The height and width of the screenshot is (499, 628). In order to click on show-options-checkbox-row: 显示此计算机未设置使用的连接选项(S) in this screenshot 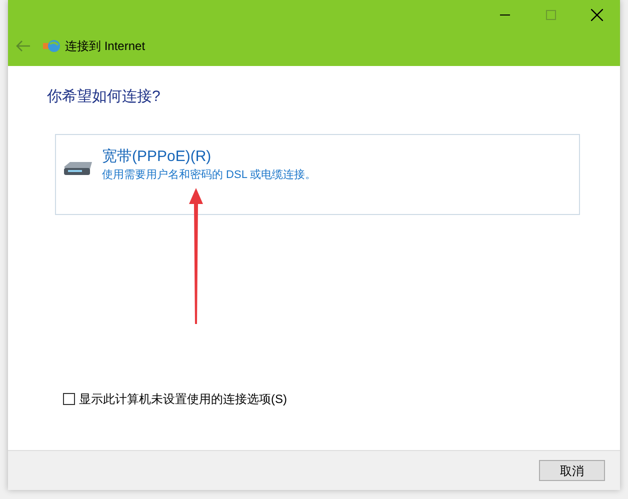, I will do `click(322, 399)`.